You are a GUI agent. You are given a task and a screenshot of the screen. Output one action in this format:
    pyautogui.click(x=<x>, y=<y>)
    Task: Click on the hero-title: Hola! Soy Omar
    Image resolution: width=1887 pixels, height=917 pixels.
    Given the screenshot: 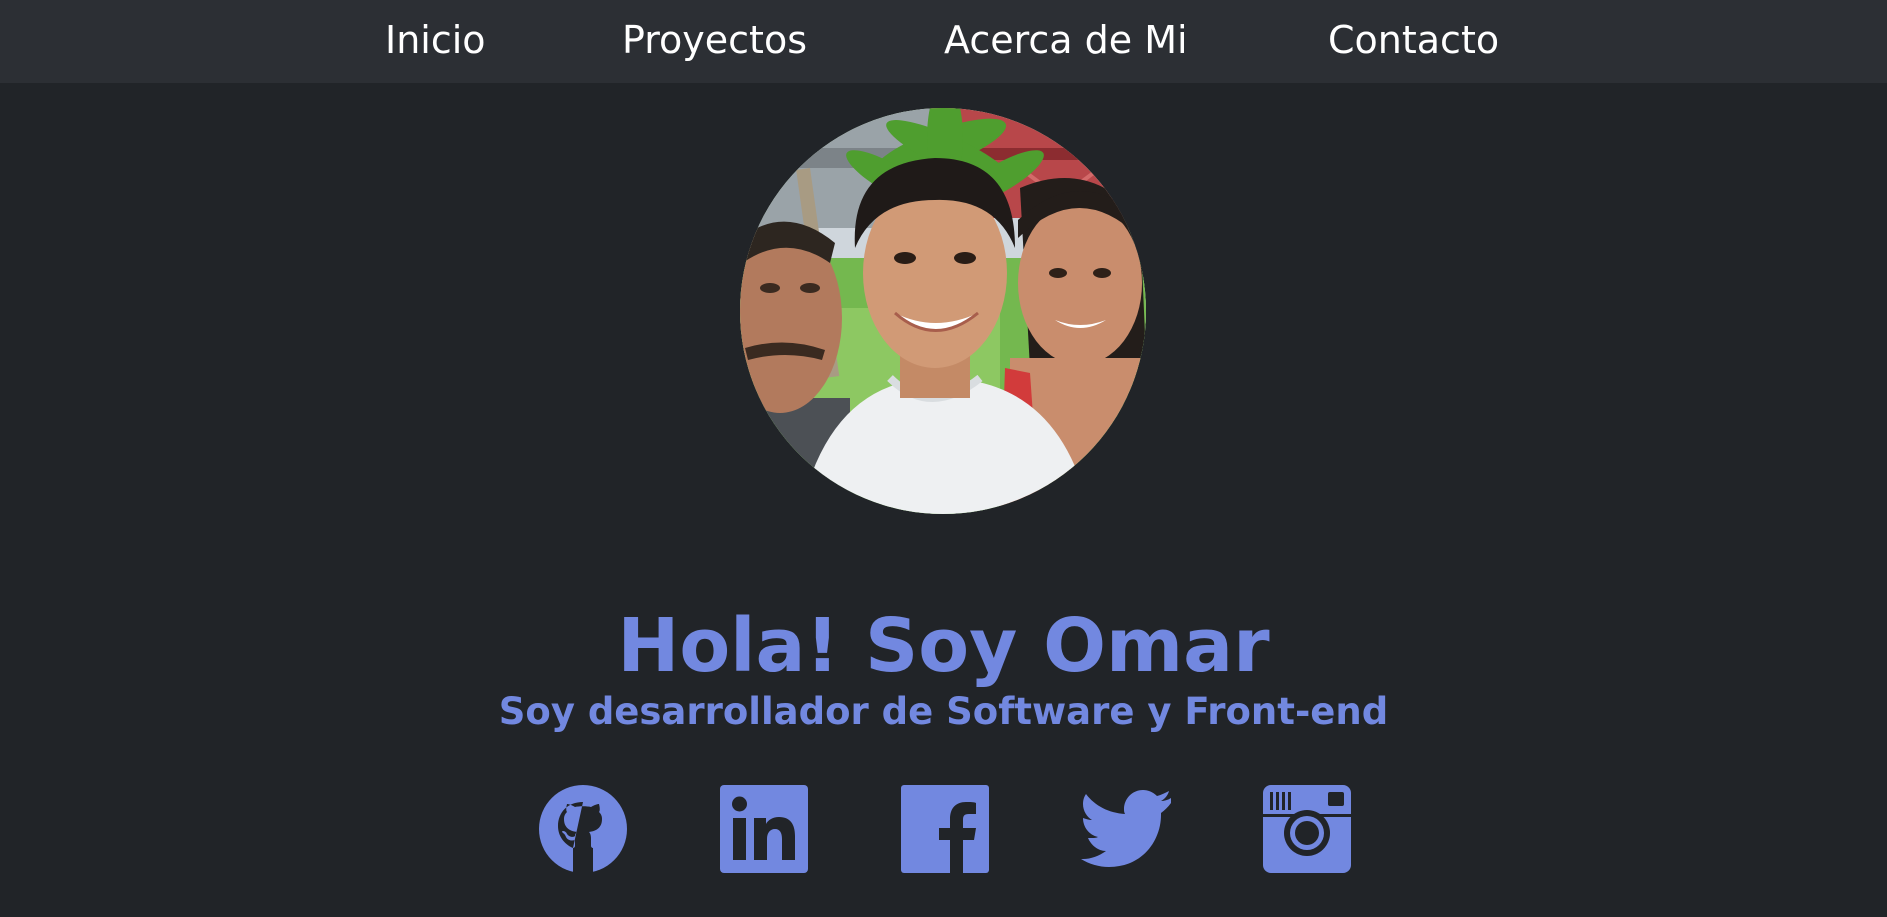 What is the action you would take?
    pyautogui.click(x=943, y=645)
    